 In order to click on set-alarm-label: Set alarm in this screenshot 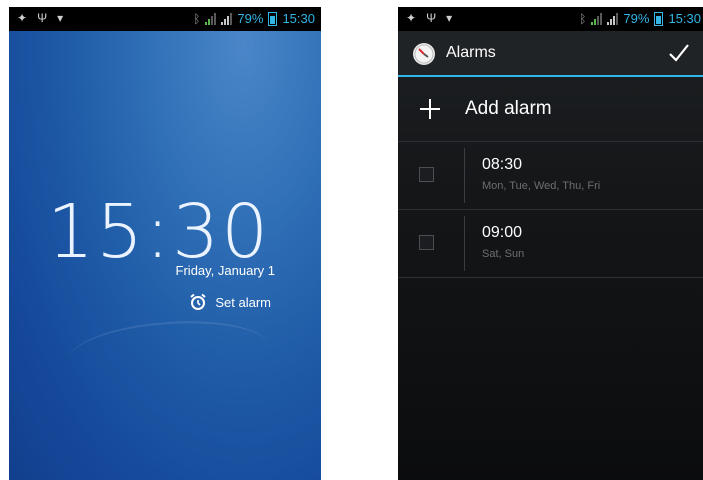, I will do `click(243, 302)`.